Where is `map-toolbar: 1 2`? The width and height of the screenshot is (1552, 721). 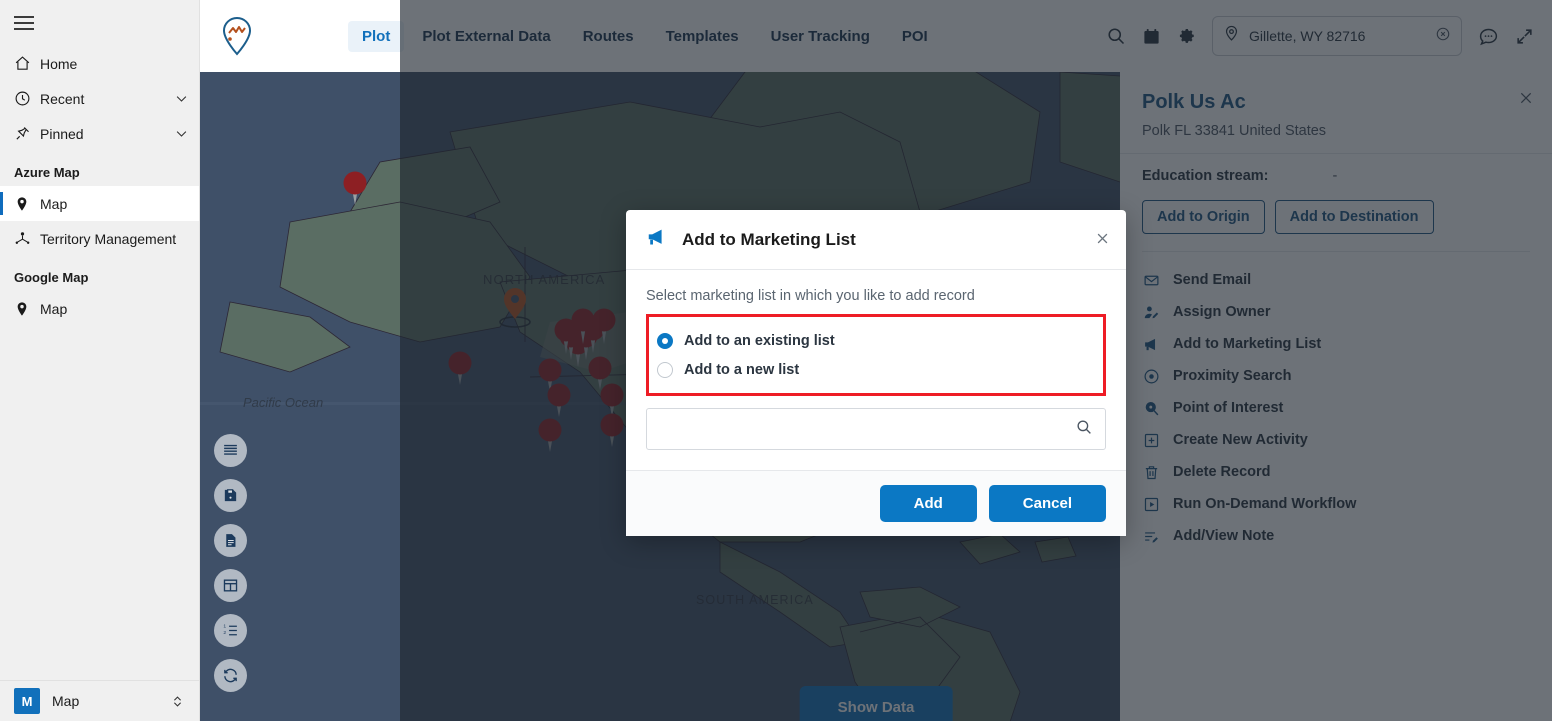
map-toolbar: 1 2 is located at coordinates (230, 563).